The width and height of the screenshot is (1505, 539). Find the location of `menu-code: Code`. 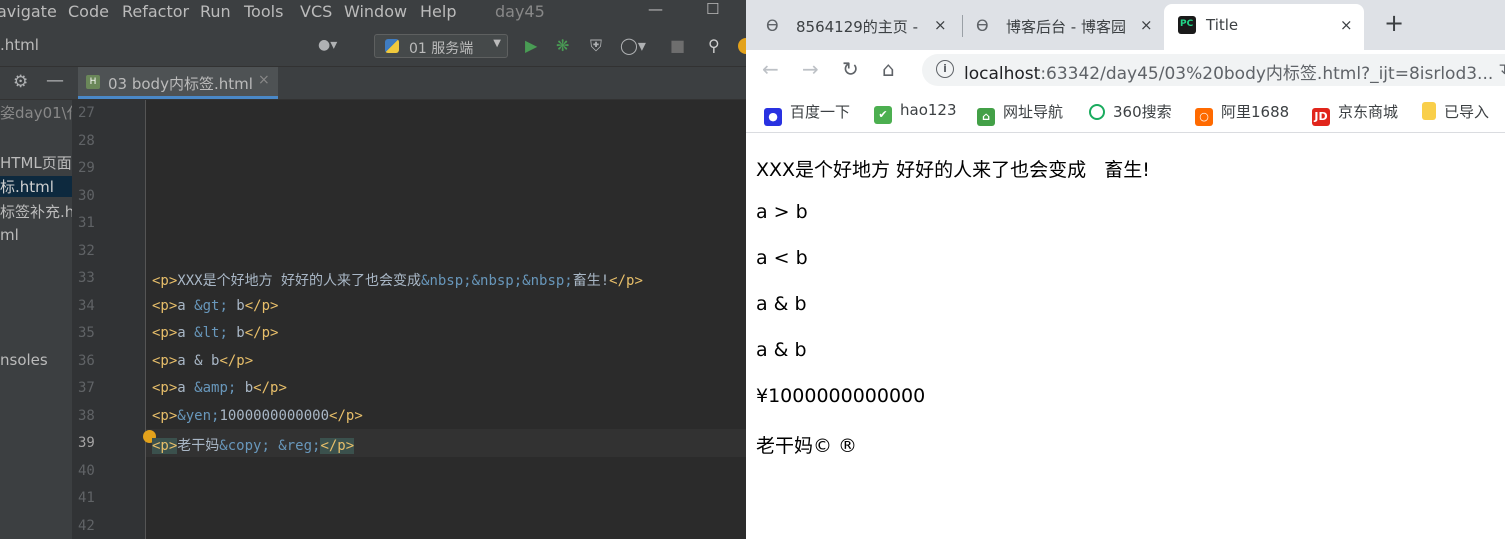

menu-code: Code is located at coordinates (88, 11).